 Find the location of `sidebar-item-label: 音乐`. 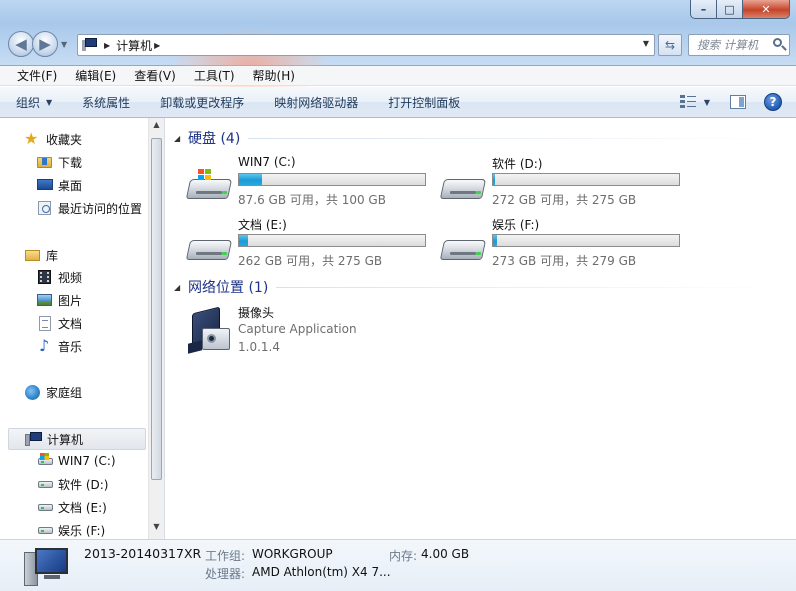

sidebar-item-label: 音乐 is located at coordinates (70, 346).